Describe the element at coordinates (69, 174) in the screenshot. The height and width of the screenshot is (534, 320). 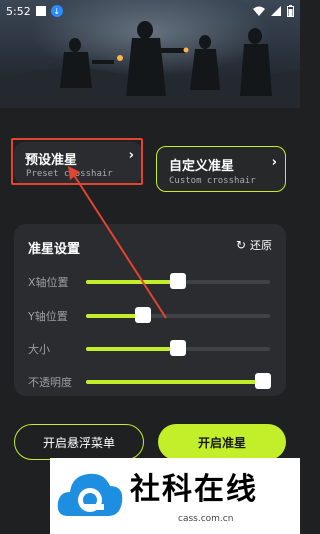
I see `preset-crosshair-subtitle: Preset crosshair` at that location.